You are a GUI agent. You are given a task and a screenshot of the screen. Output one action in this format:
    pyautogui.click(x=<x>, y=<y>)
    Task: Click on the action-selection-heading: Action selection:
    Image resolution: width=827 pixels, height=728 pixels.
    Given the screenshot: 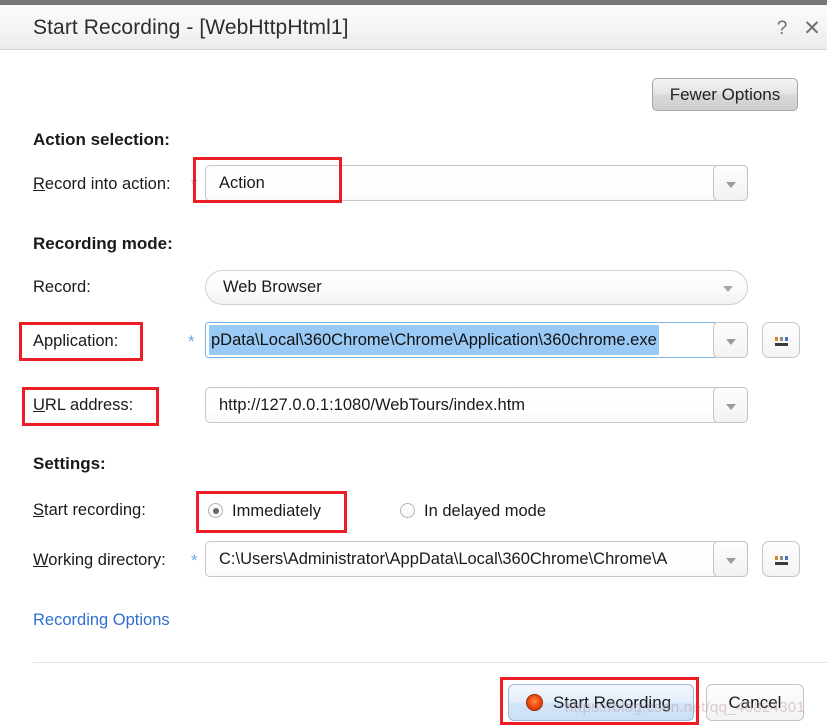 What is the action you would take?
    pyautogui.click(x=101, y=139)
    